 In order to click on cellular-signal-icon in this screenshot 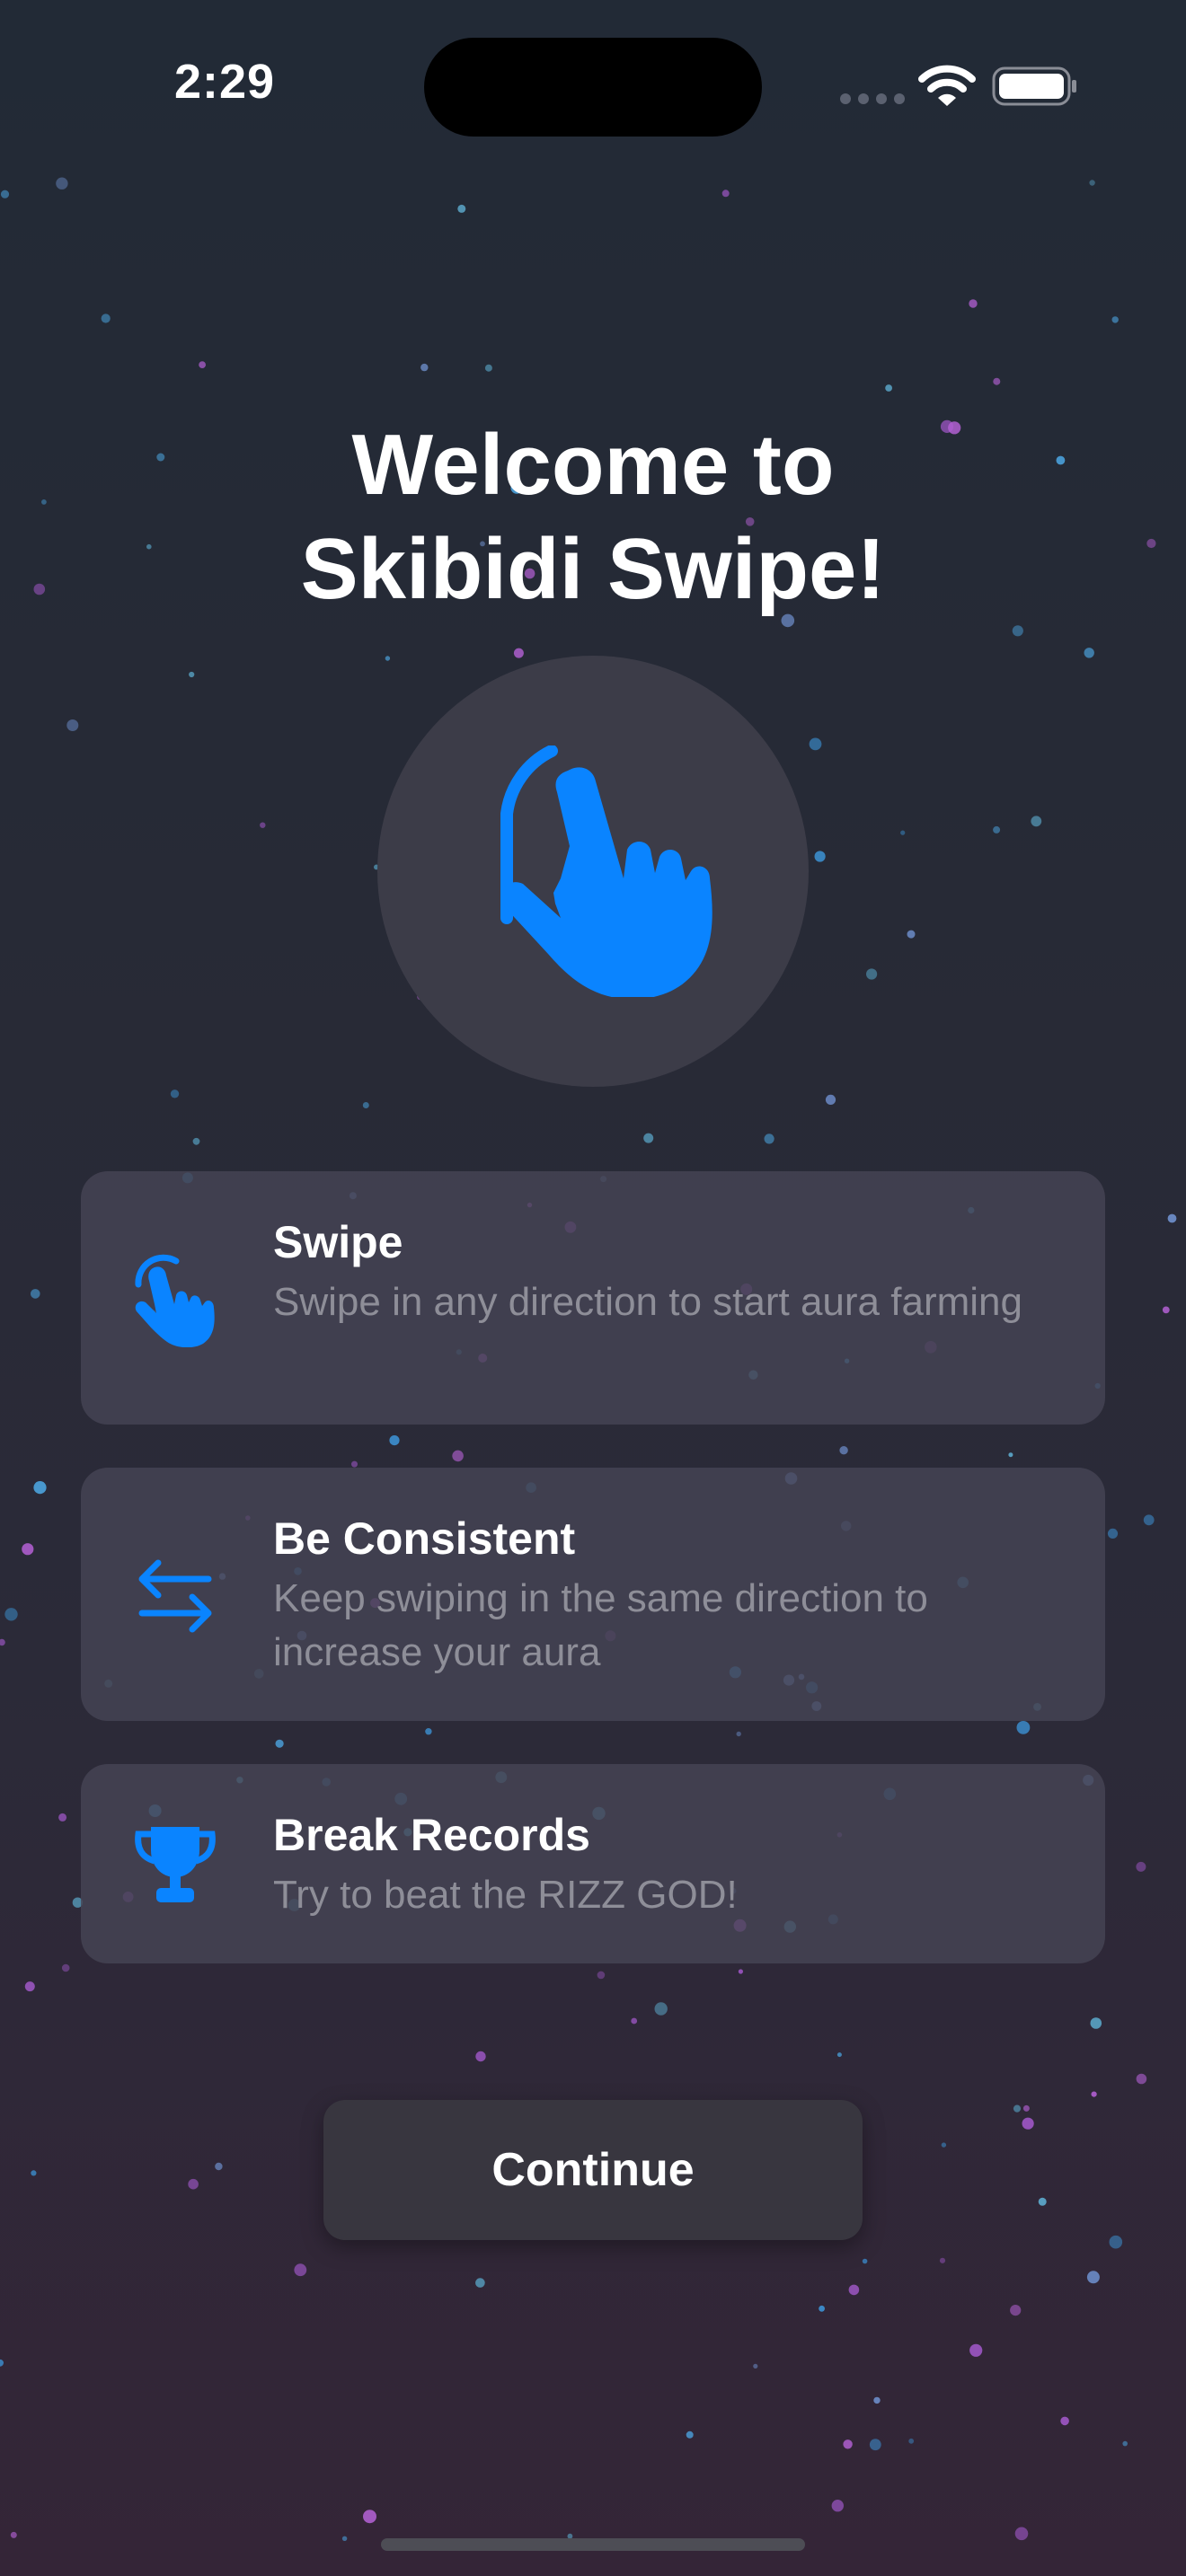, I will do `click(872, 98)`.